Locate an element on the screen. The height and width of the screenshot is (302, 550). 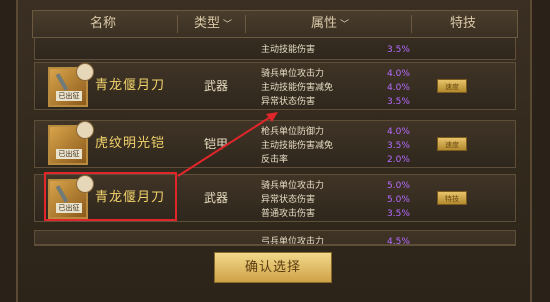
attribute-name: 普通攻击伤害 is located at coordinates (288, 214).